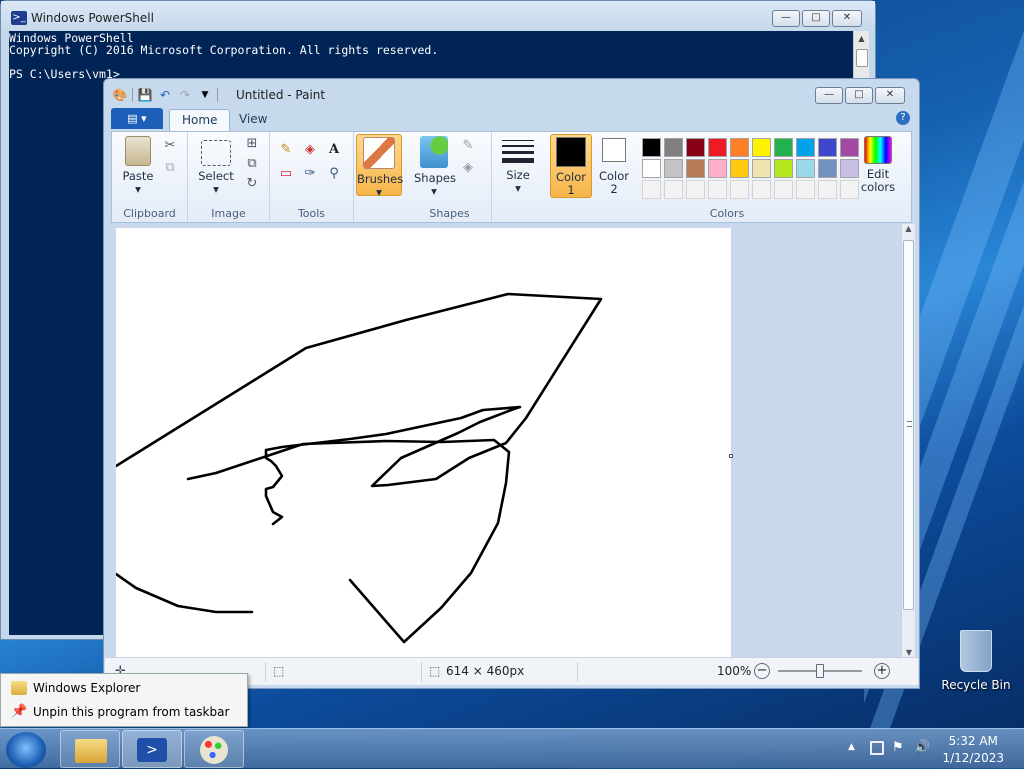 The height and width of the screenshot is (769, 1024). Describe the element at coordinates (90, 749) in the screenshot. I see `taskbar-explorer` at that location.